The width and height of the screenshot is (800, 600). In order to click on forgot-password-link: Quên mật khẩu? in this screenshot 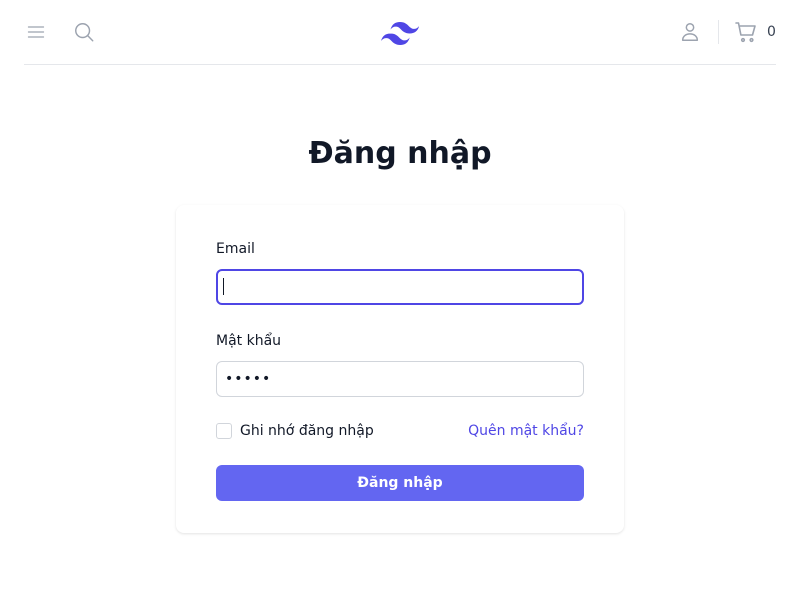, I will do `click(526, 431)`.